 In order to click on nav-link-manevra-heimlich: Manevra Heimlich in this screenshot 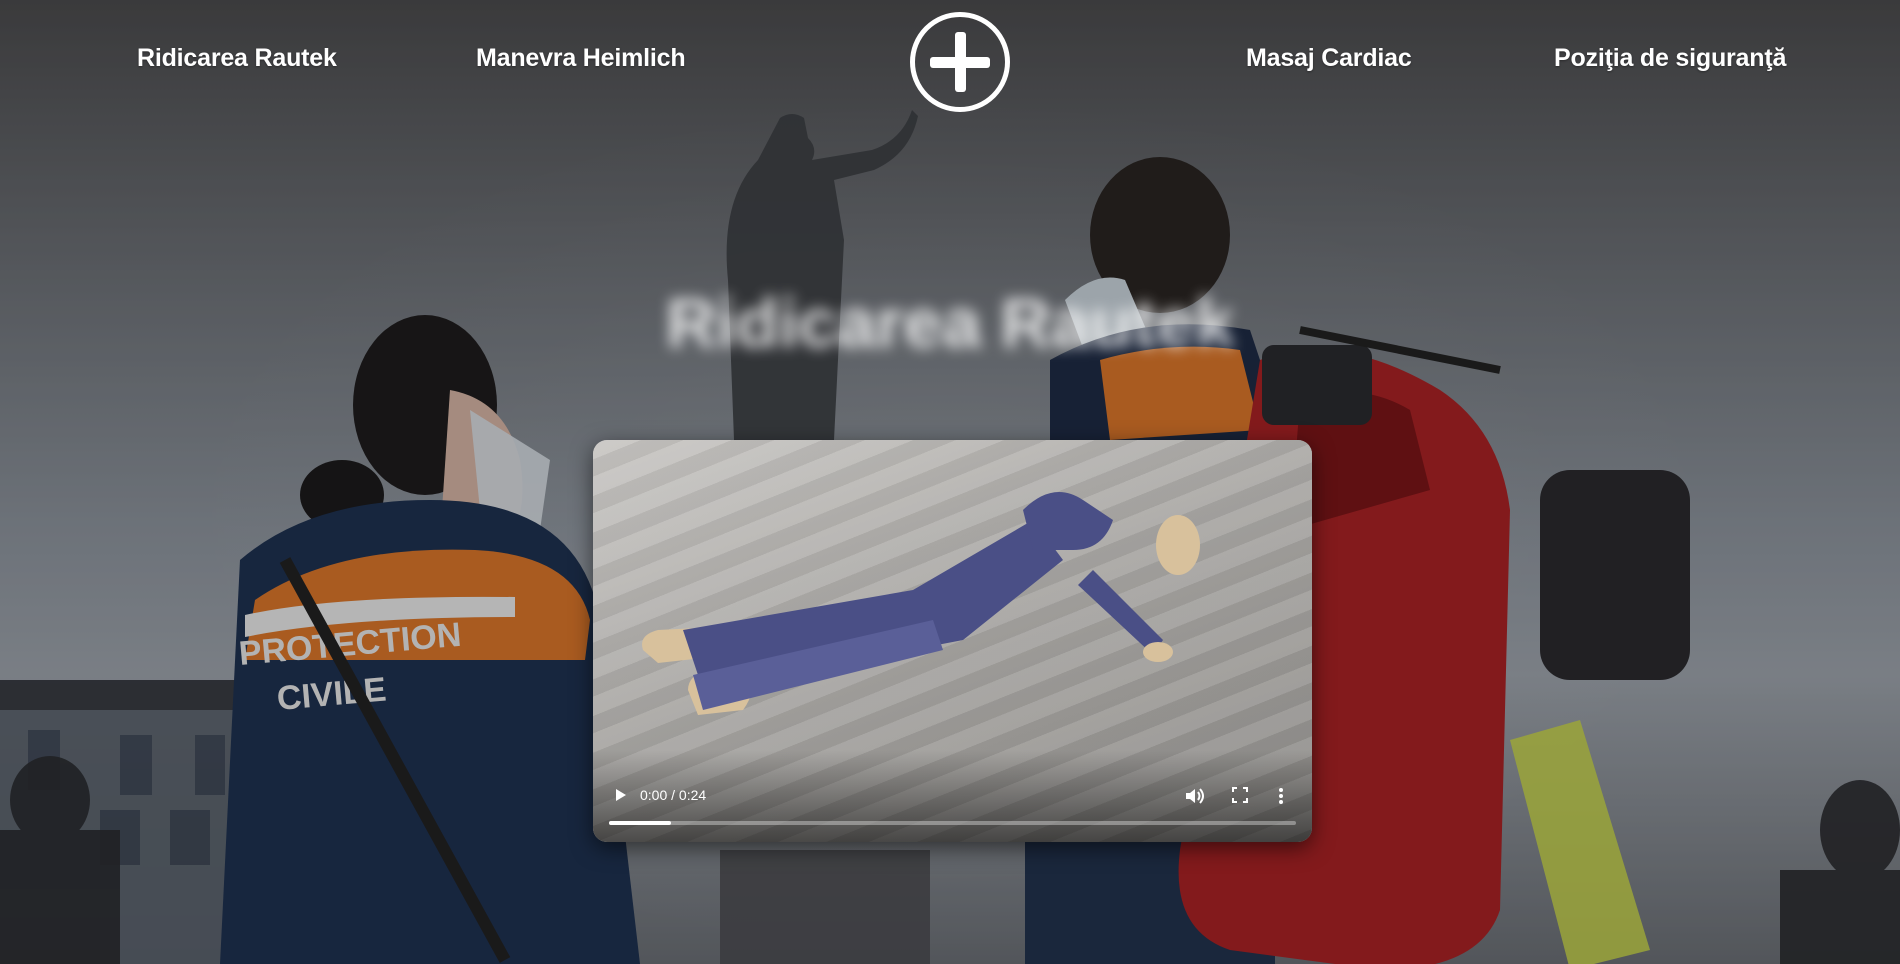, I will do `click(581, 58)`.